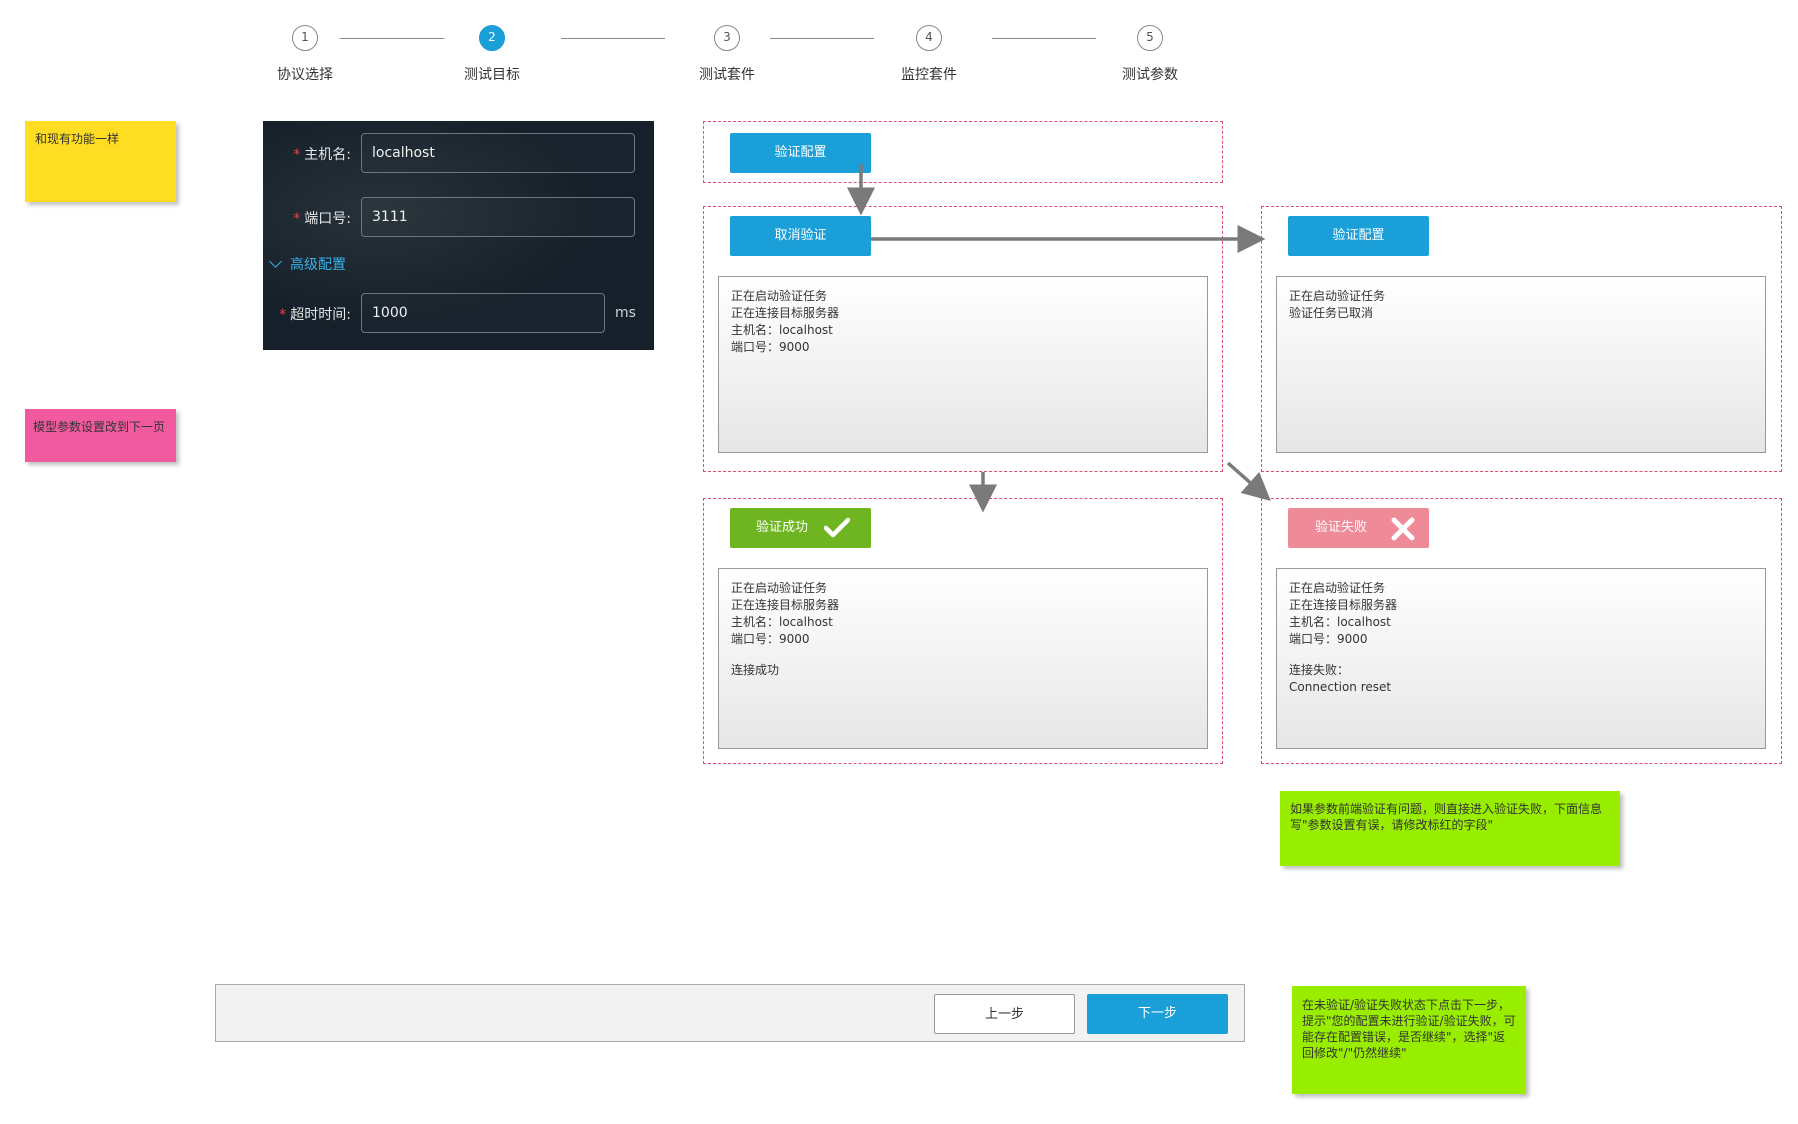  Describe the element at coordinates (1157, 1014) in the screenshot. I see `next-step-button: 下一步` at that location.